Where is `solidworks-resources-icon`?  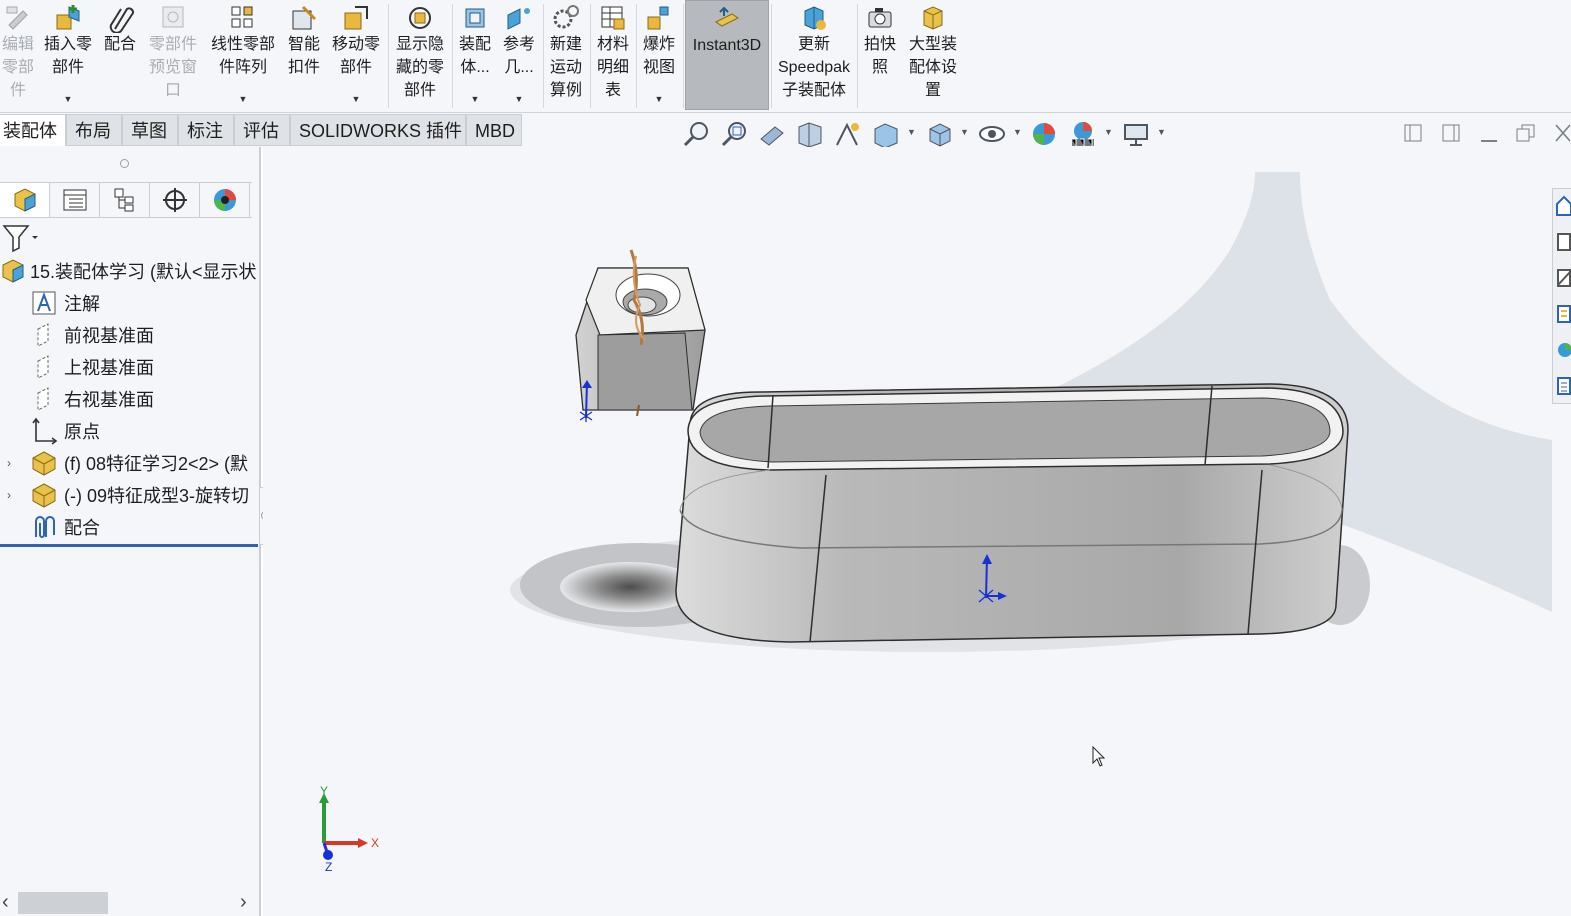
solidworks-resources-icon is located at coordinates (1563, 206).